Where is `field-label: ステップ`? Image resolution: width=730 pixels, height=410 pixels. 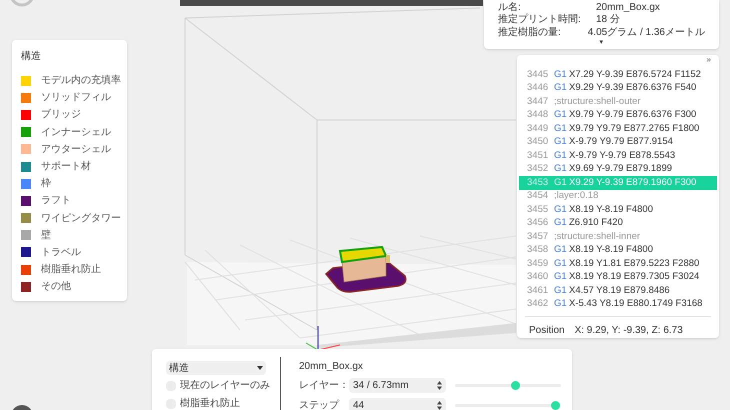 field-label: ステップ is located at coordinates (319, 404).